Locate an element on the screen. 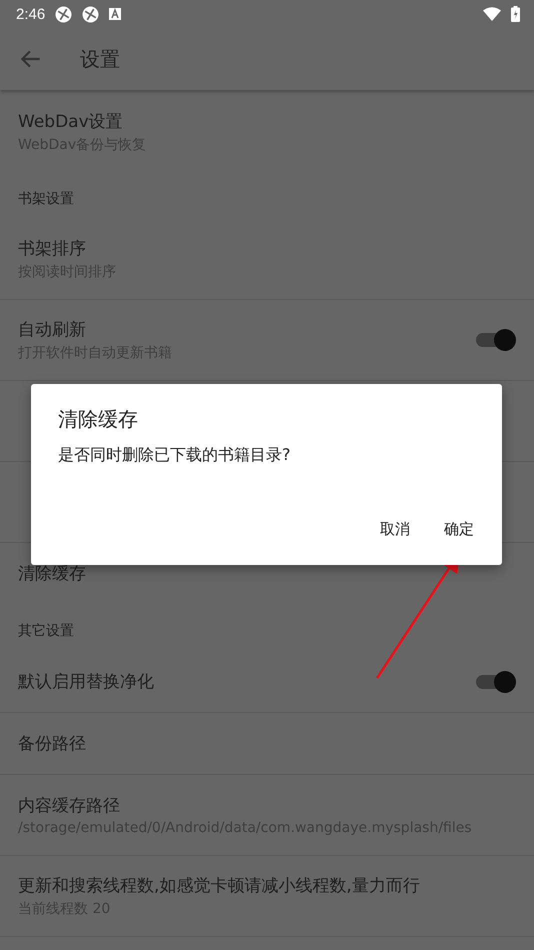 The image size is (534, 950). dialog-title: 清除缓存 is located at coordinates (98, 419).